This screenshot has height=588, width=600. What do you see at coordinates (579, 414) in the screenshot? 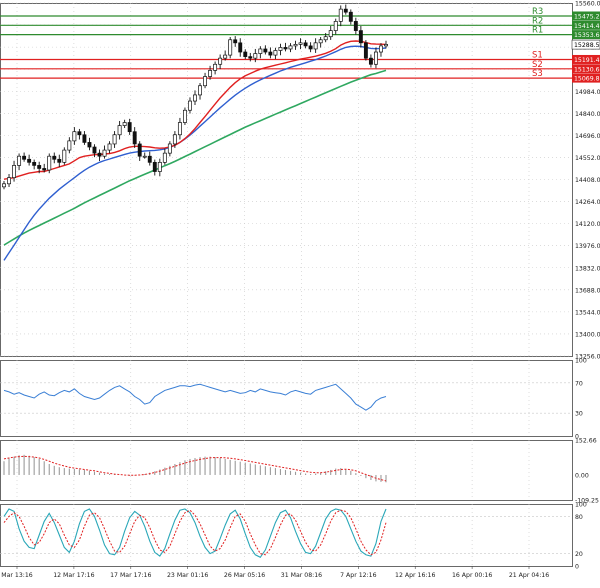
I see `rsi-y-tick-label: 30` at bounding box center [579, 414].